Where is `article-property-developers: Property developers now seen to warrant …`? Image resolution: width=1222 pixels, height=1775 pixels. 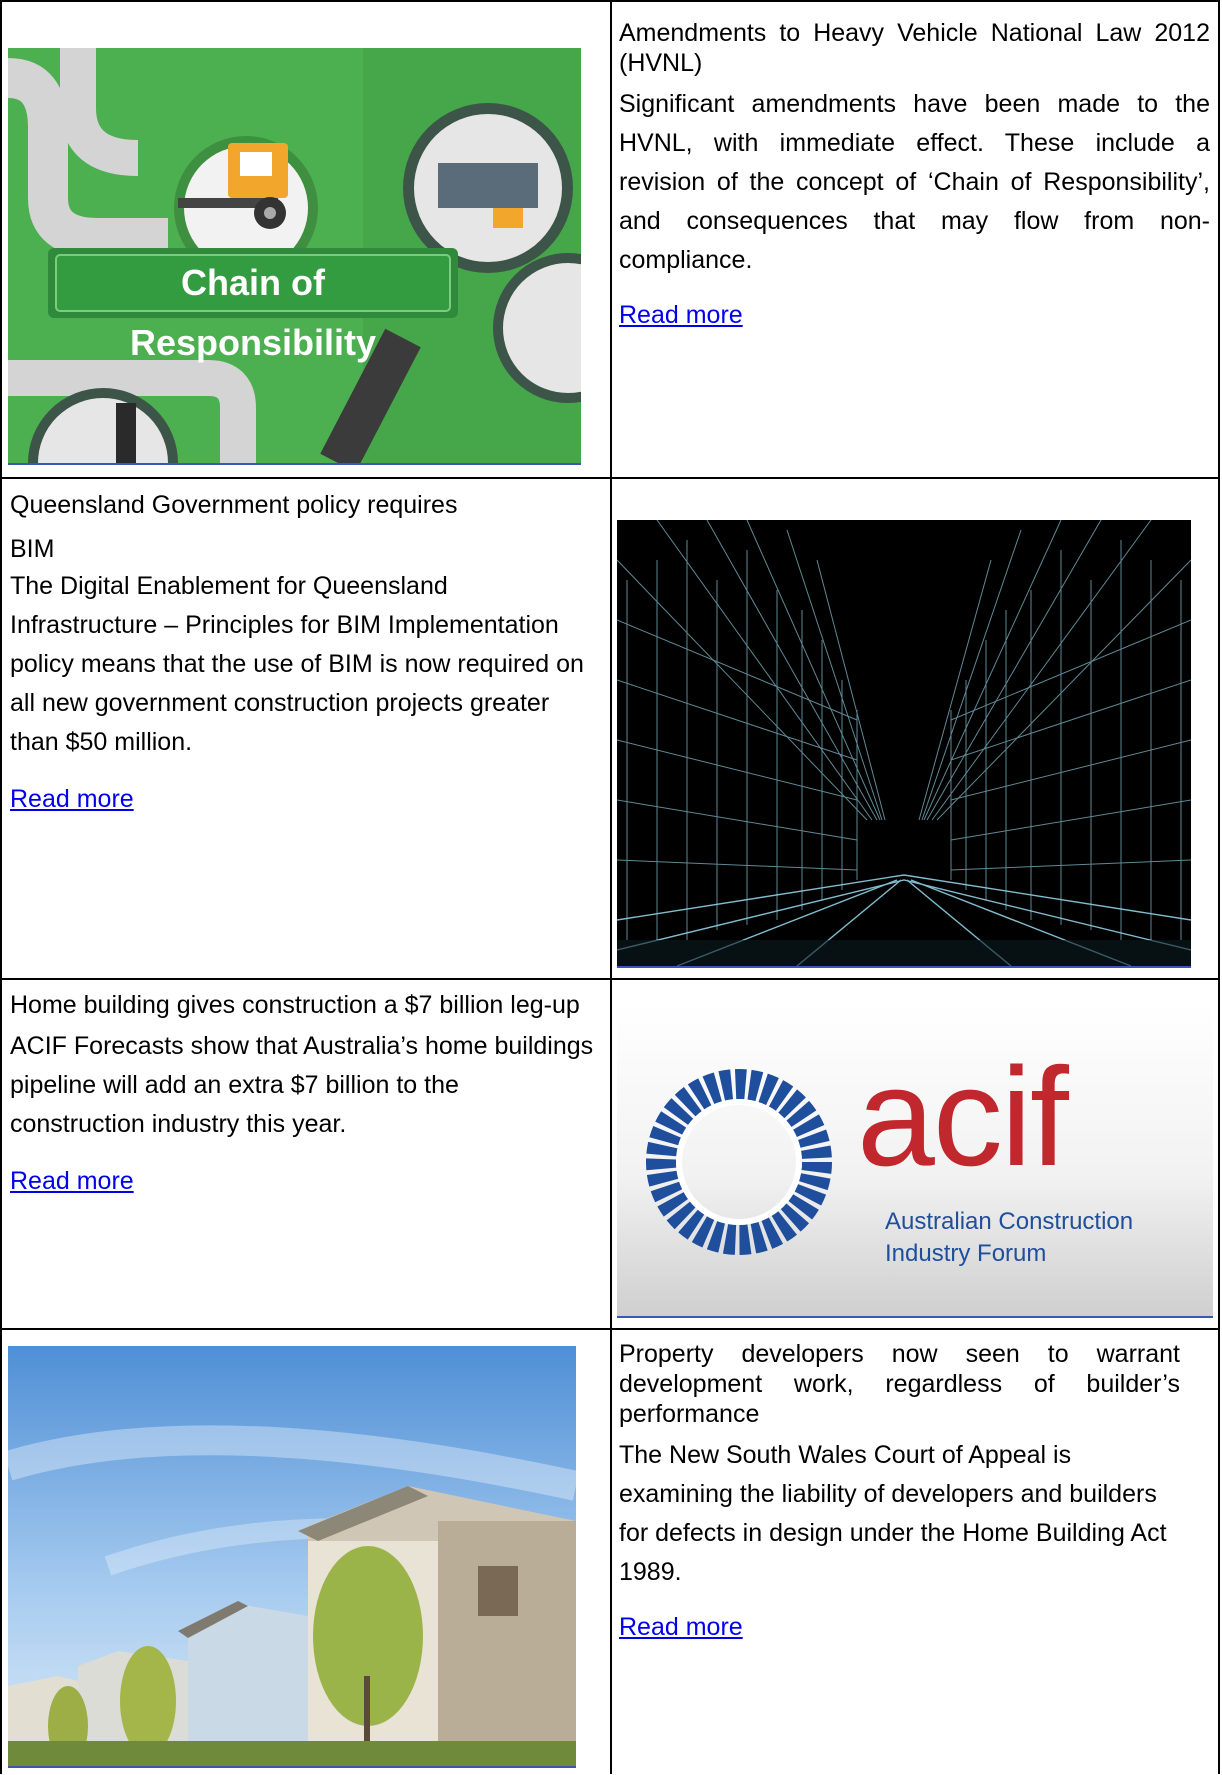
article-property-developers: Property developers now seen to warrant … is located at coordinates (899, 1490).